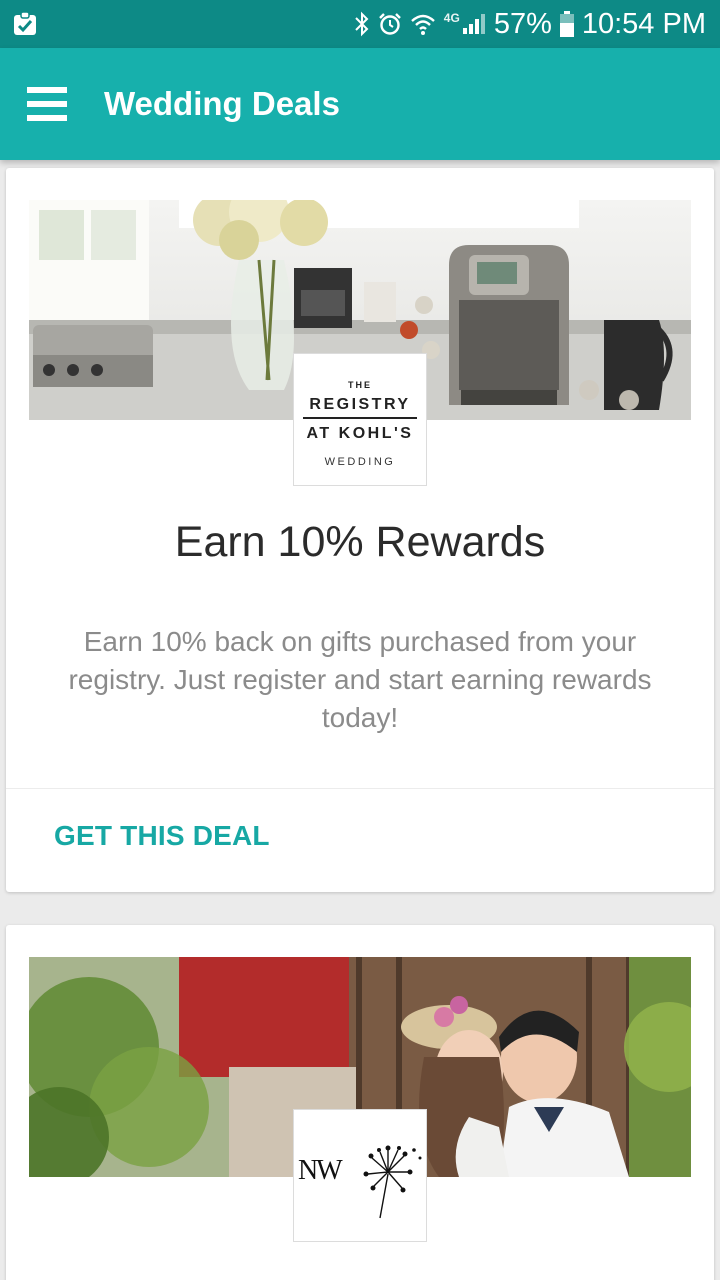  What do you see at coordinates (360, 462) in the screenshot?
I see `logo-line-bottom: WEDDING` at bounding box center [360, 462].